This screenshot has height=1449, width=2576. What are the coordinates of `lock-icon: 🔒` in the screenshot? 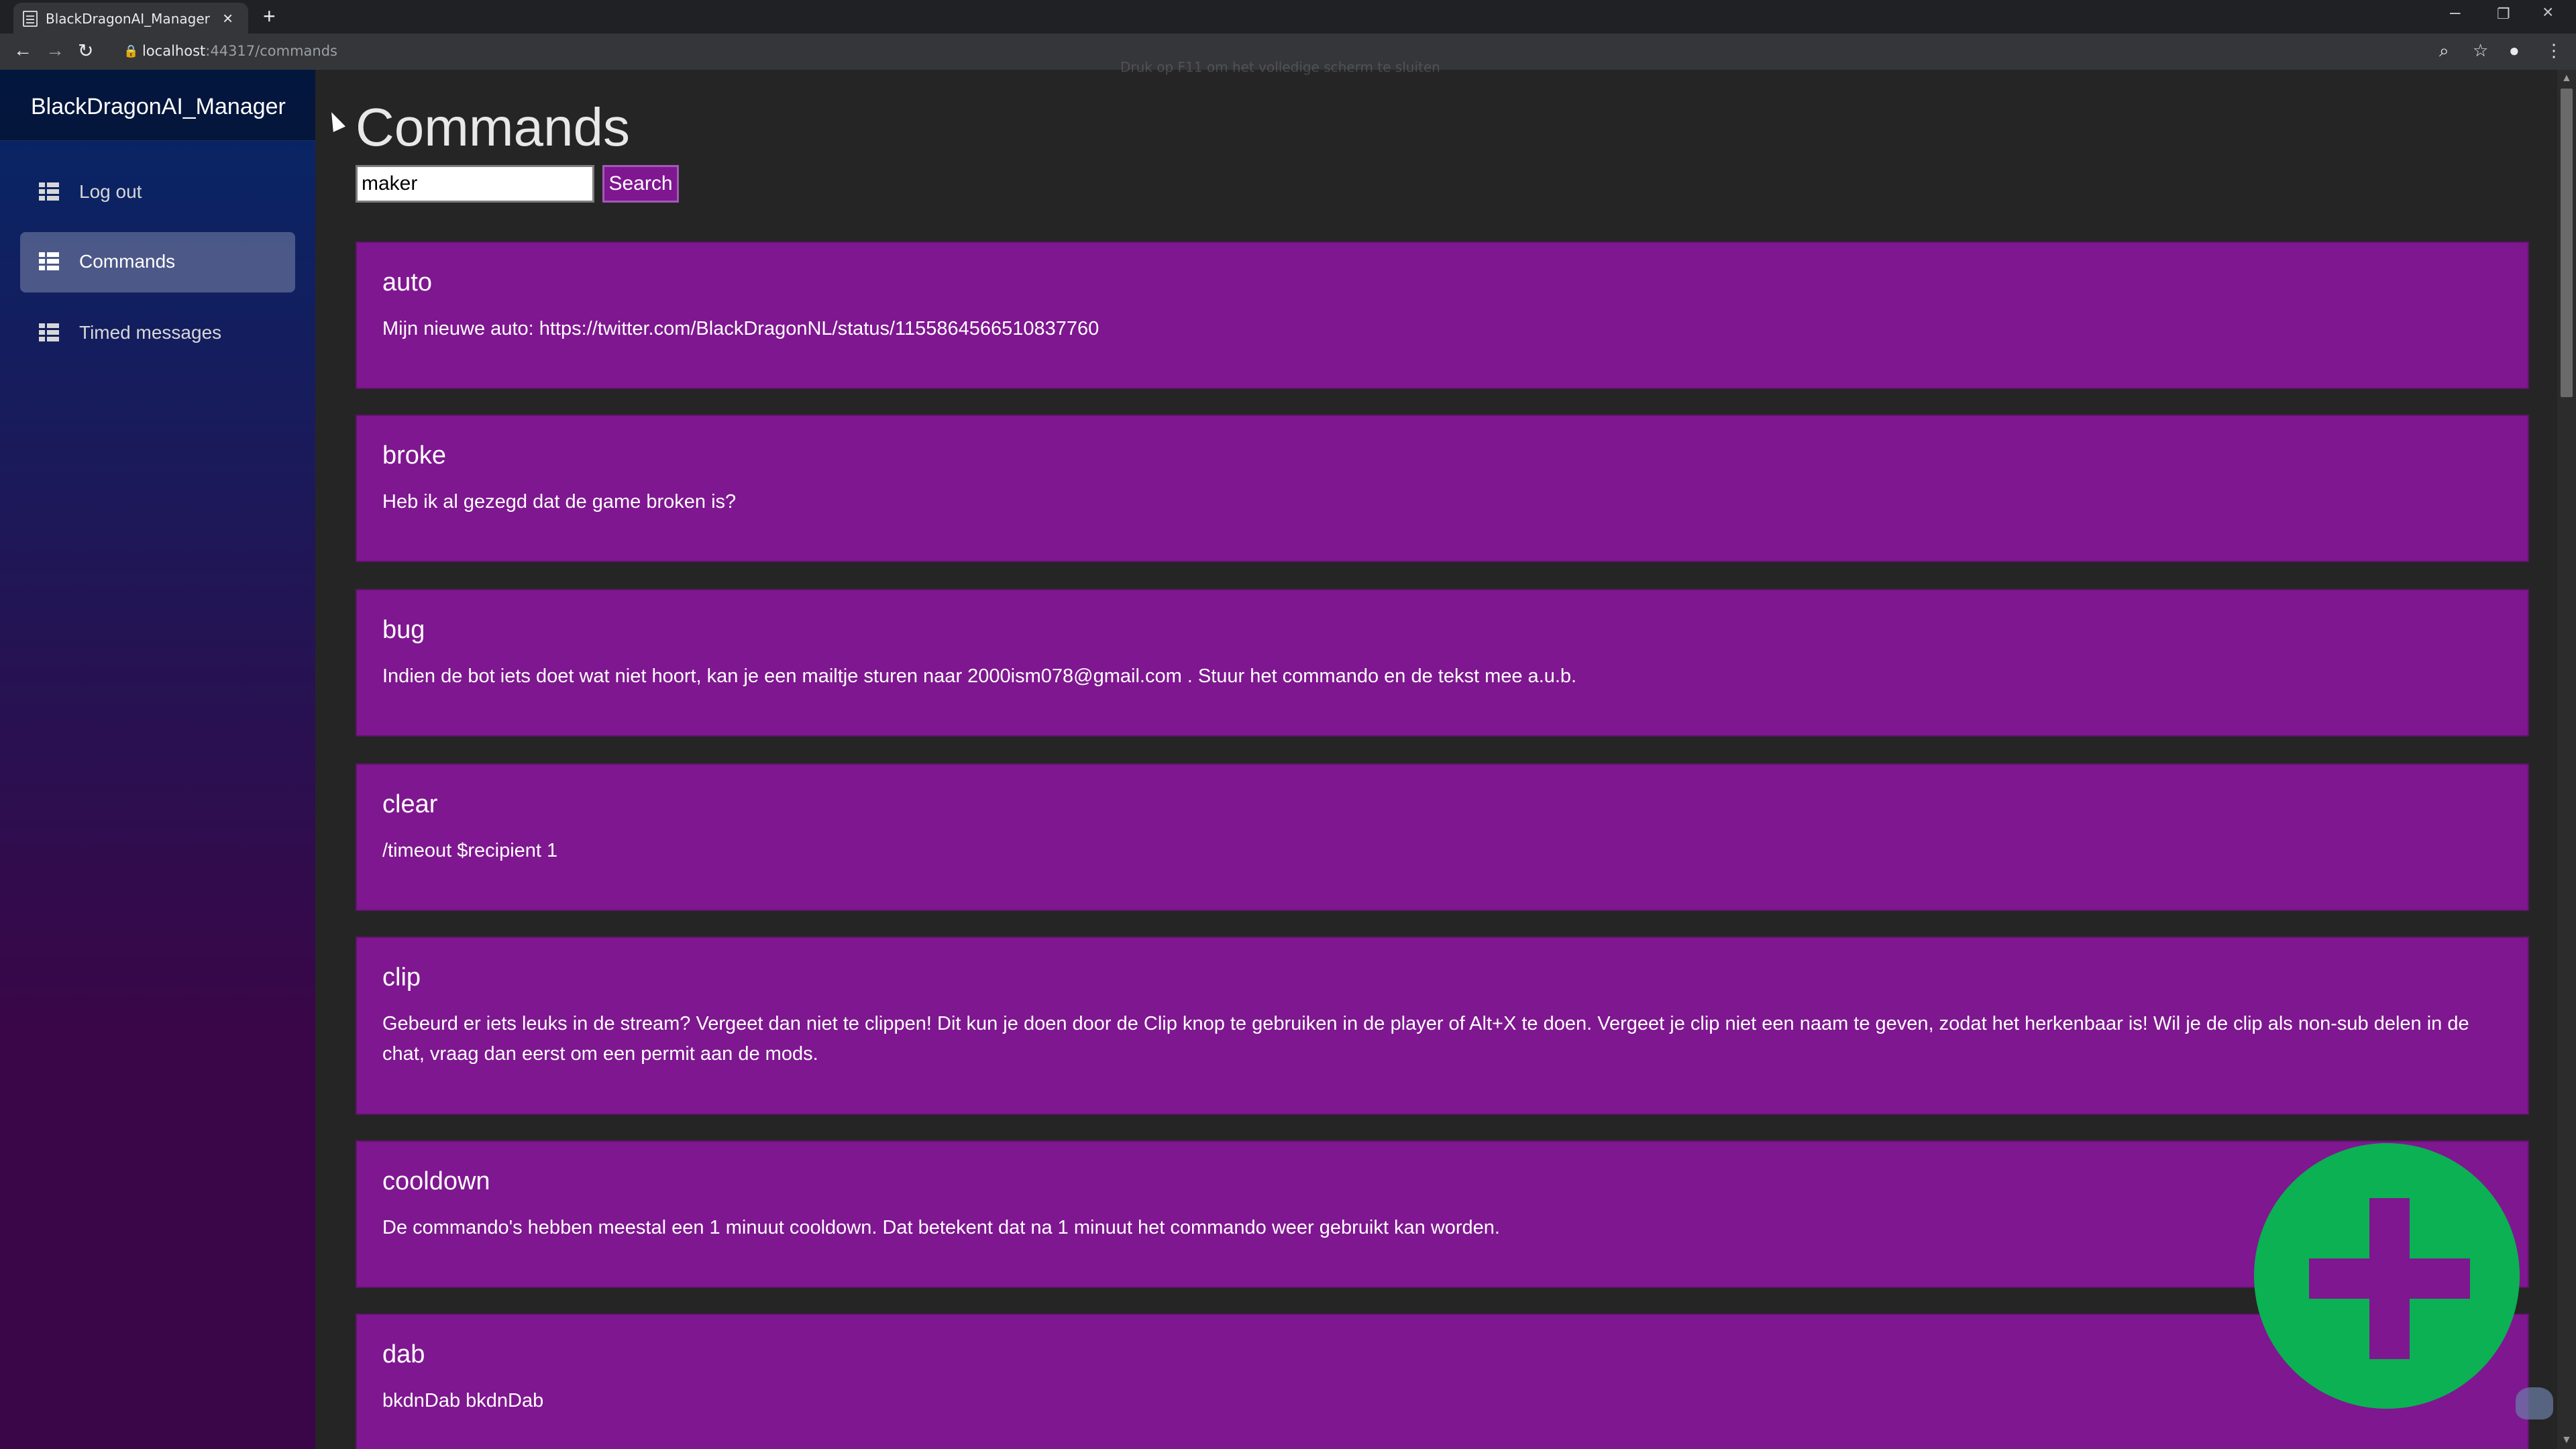 It's located at (130, 51).